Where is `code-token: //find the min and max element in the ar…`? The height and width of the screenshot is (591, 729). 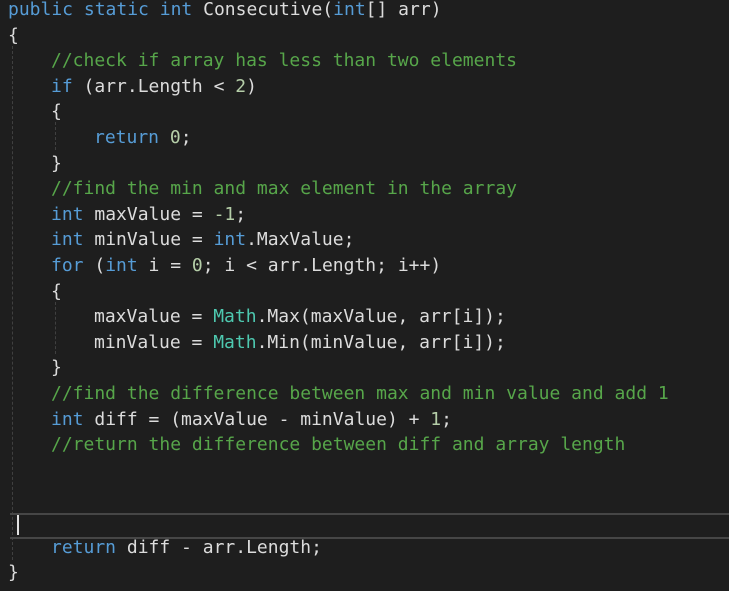
code-token: //find the min and max element in the ar… is located at coordinates (284, 189).